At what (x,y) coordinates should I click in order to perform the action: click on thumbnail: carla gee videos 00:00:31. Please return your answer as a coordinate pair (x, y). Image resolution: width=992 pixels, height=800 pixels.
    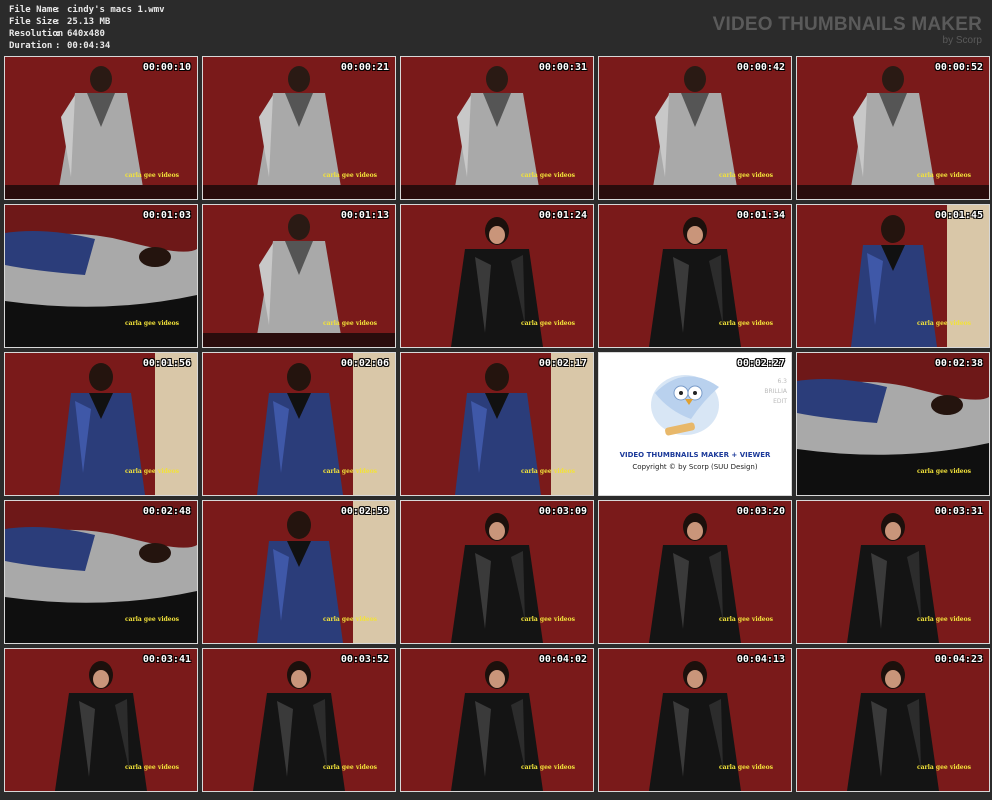
    Looking at the image, I should click on (497, 128).